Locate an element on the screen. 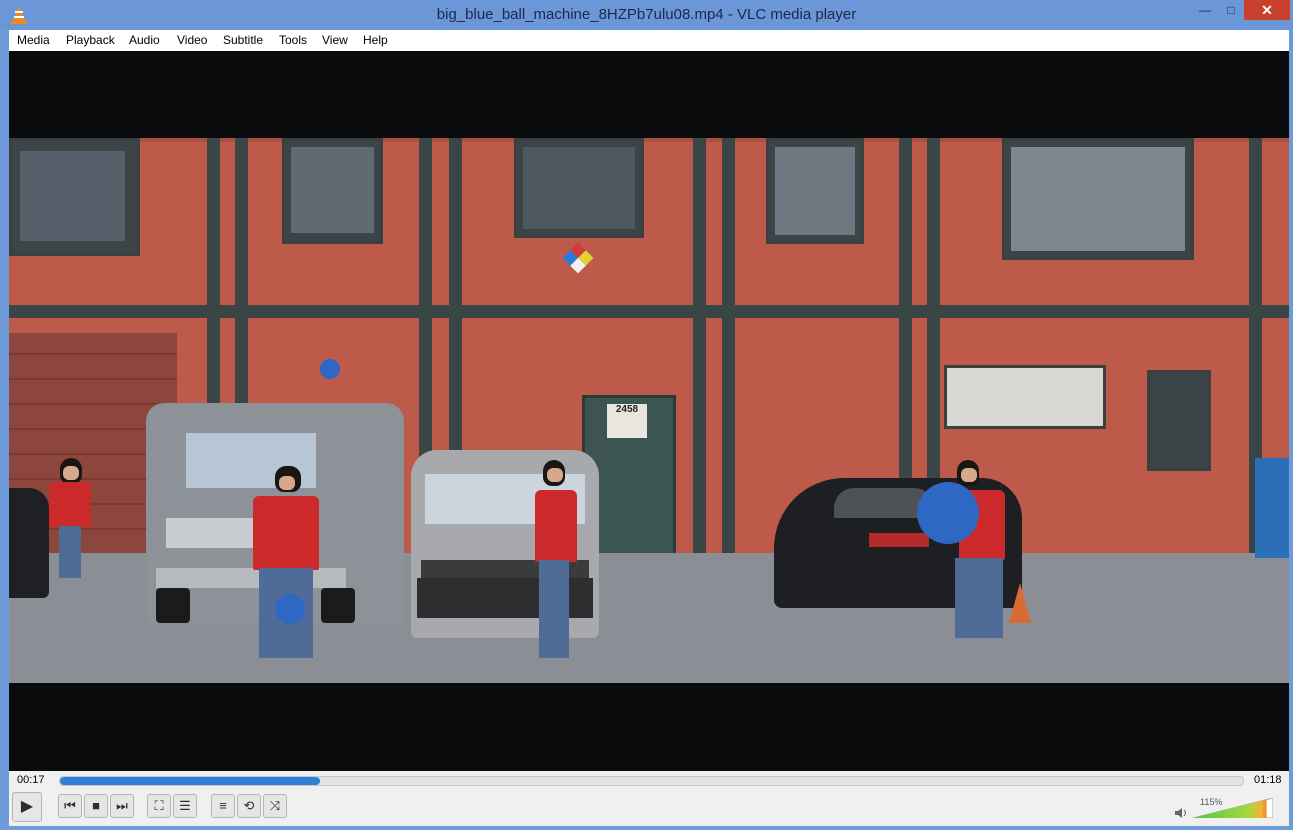 The image size is (1293, 830). controls-panel: 00:17 01:18 ▶ ⏮ ■ ⏭ ⛶ ☰ ≡ ⟲ ⤨ 115% is located at coordinates (649, 798).